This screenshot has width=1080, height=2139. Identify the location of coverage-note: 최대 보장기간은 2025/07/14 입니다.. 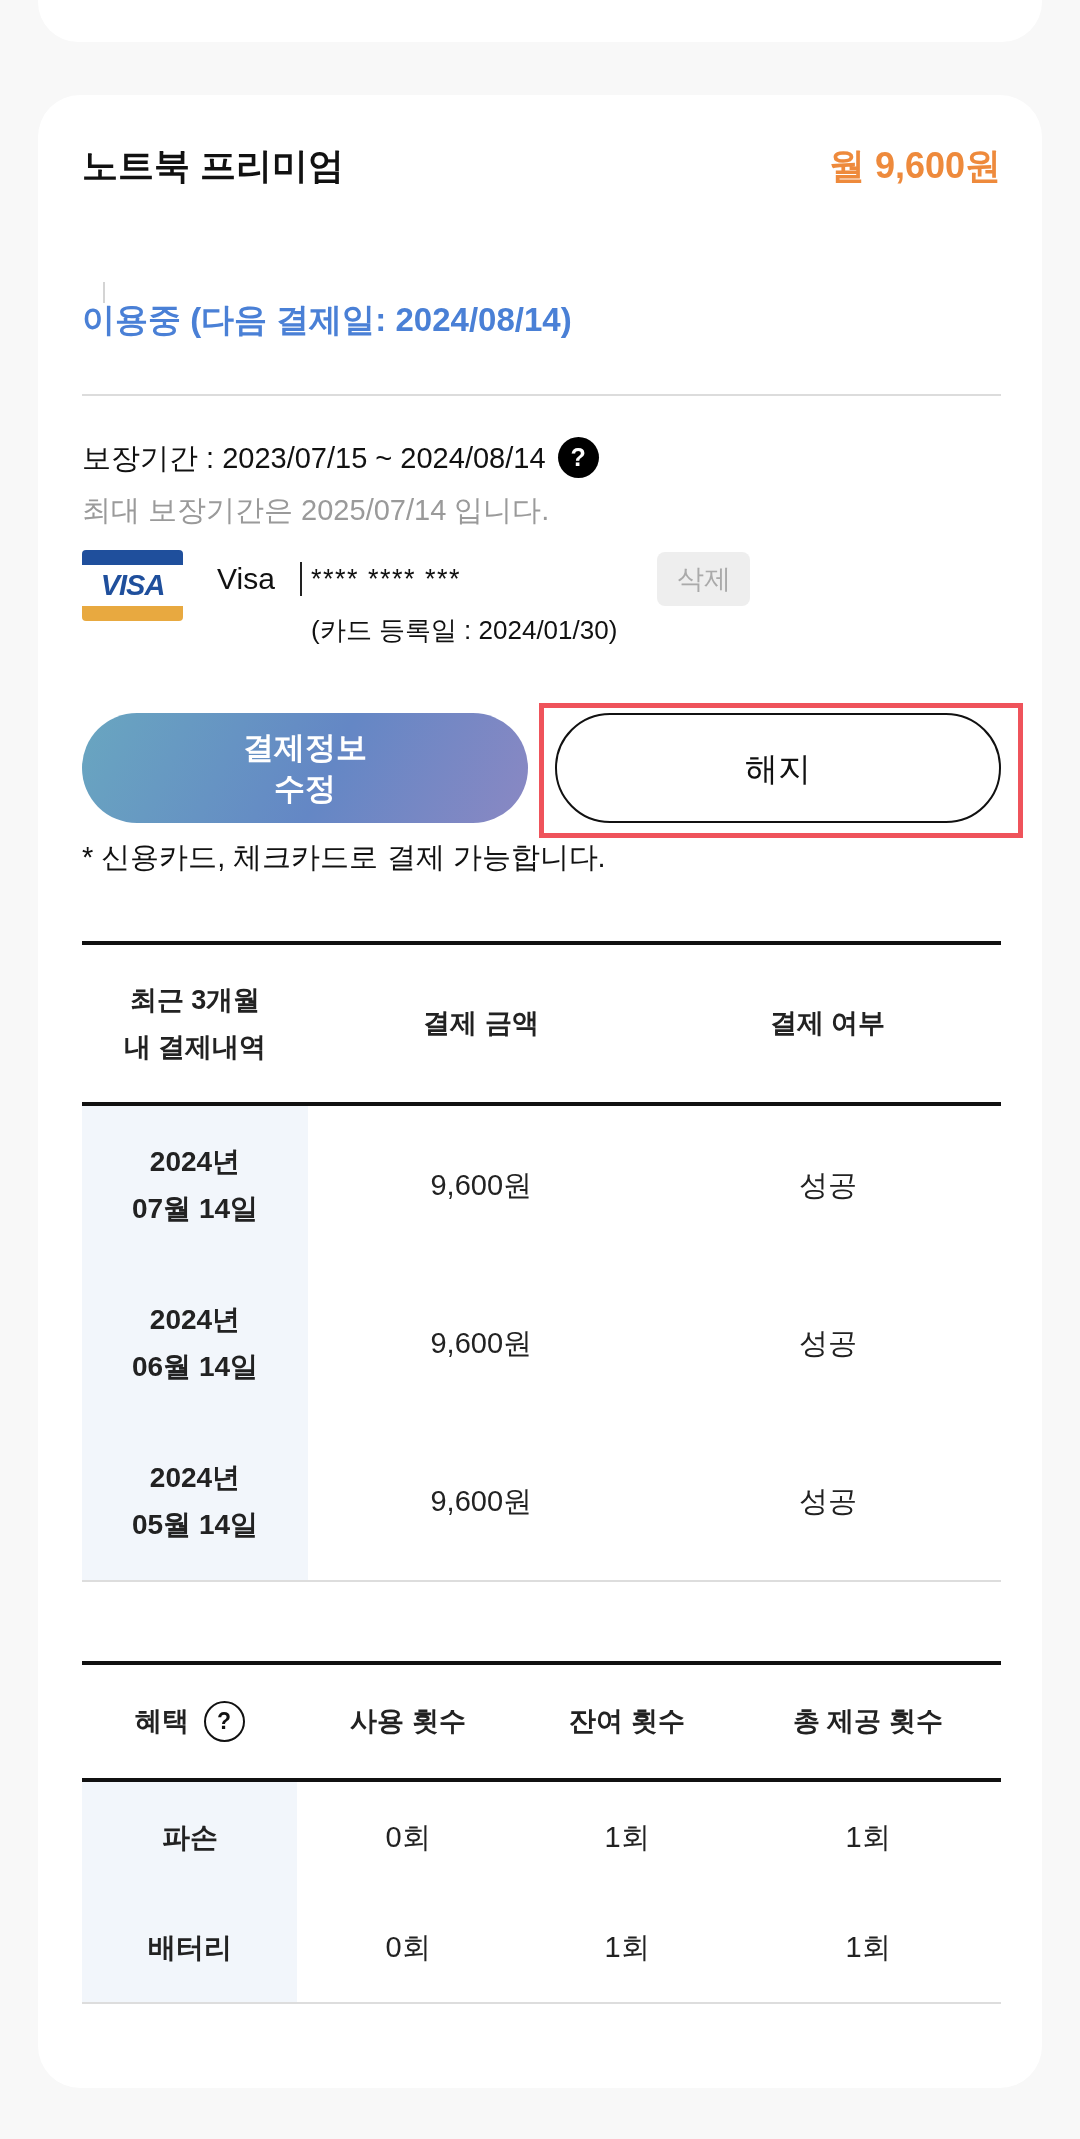
(316, 510).